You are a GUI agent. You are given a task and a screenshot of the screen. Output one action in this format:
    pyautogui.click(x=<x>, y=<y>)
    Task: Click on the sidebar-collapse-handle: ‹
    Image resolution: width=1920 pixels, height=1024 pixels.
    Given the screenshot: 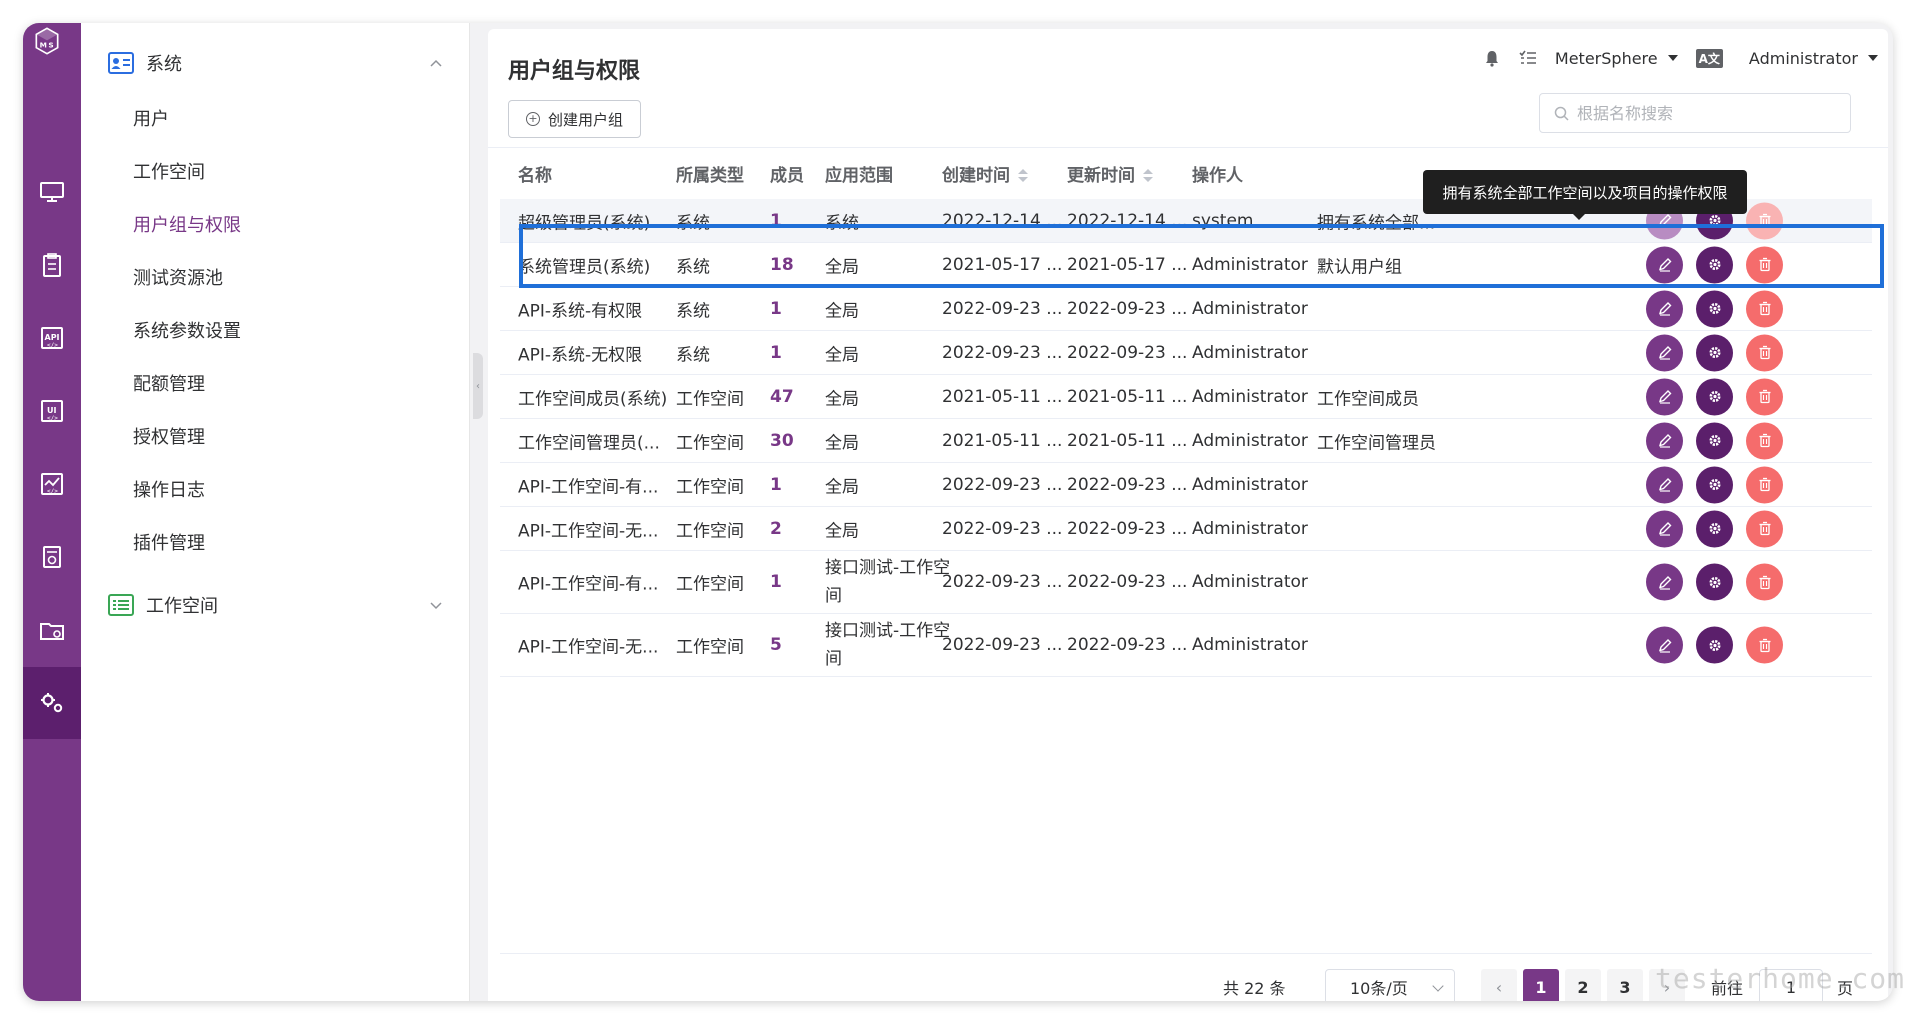 What is the action you would take?
    pyautogui.click(x=478, y=386)
    